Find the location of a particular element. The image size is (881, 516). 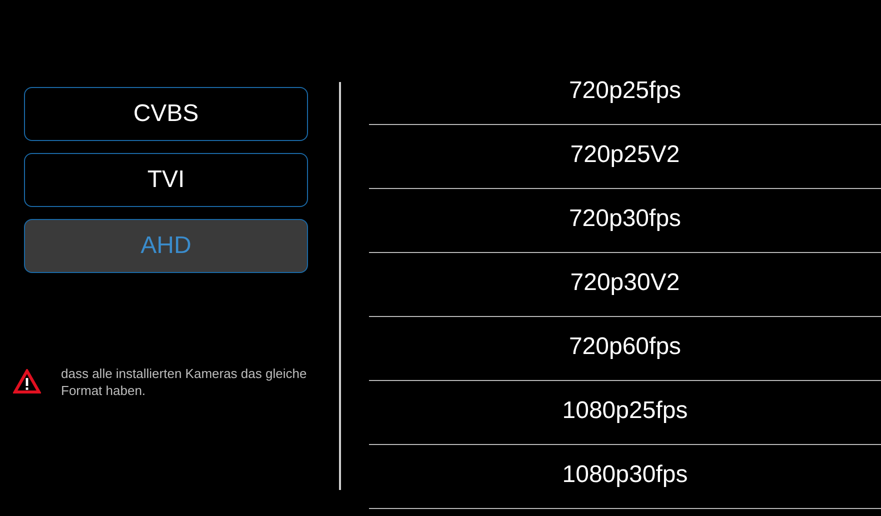

format-list-item: 720p25V2 is located at coordinates (625, 157).